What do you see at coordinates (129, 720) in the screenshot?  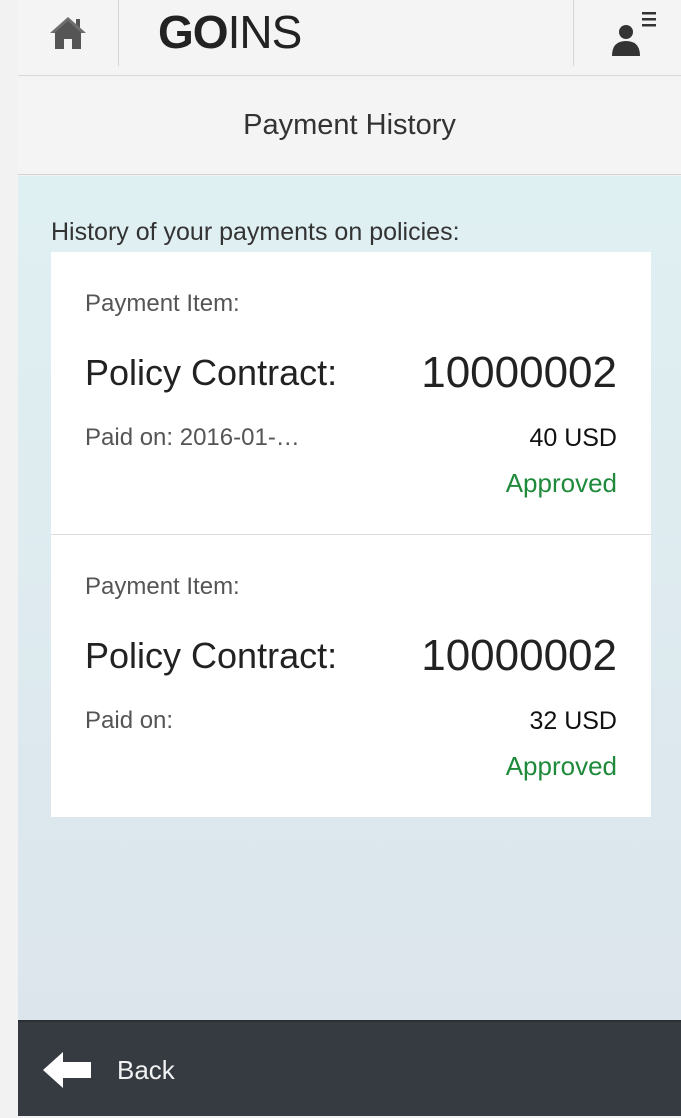 I see `paid-on: Paid on:` at bounding box center [129, 720].